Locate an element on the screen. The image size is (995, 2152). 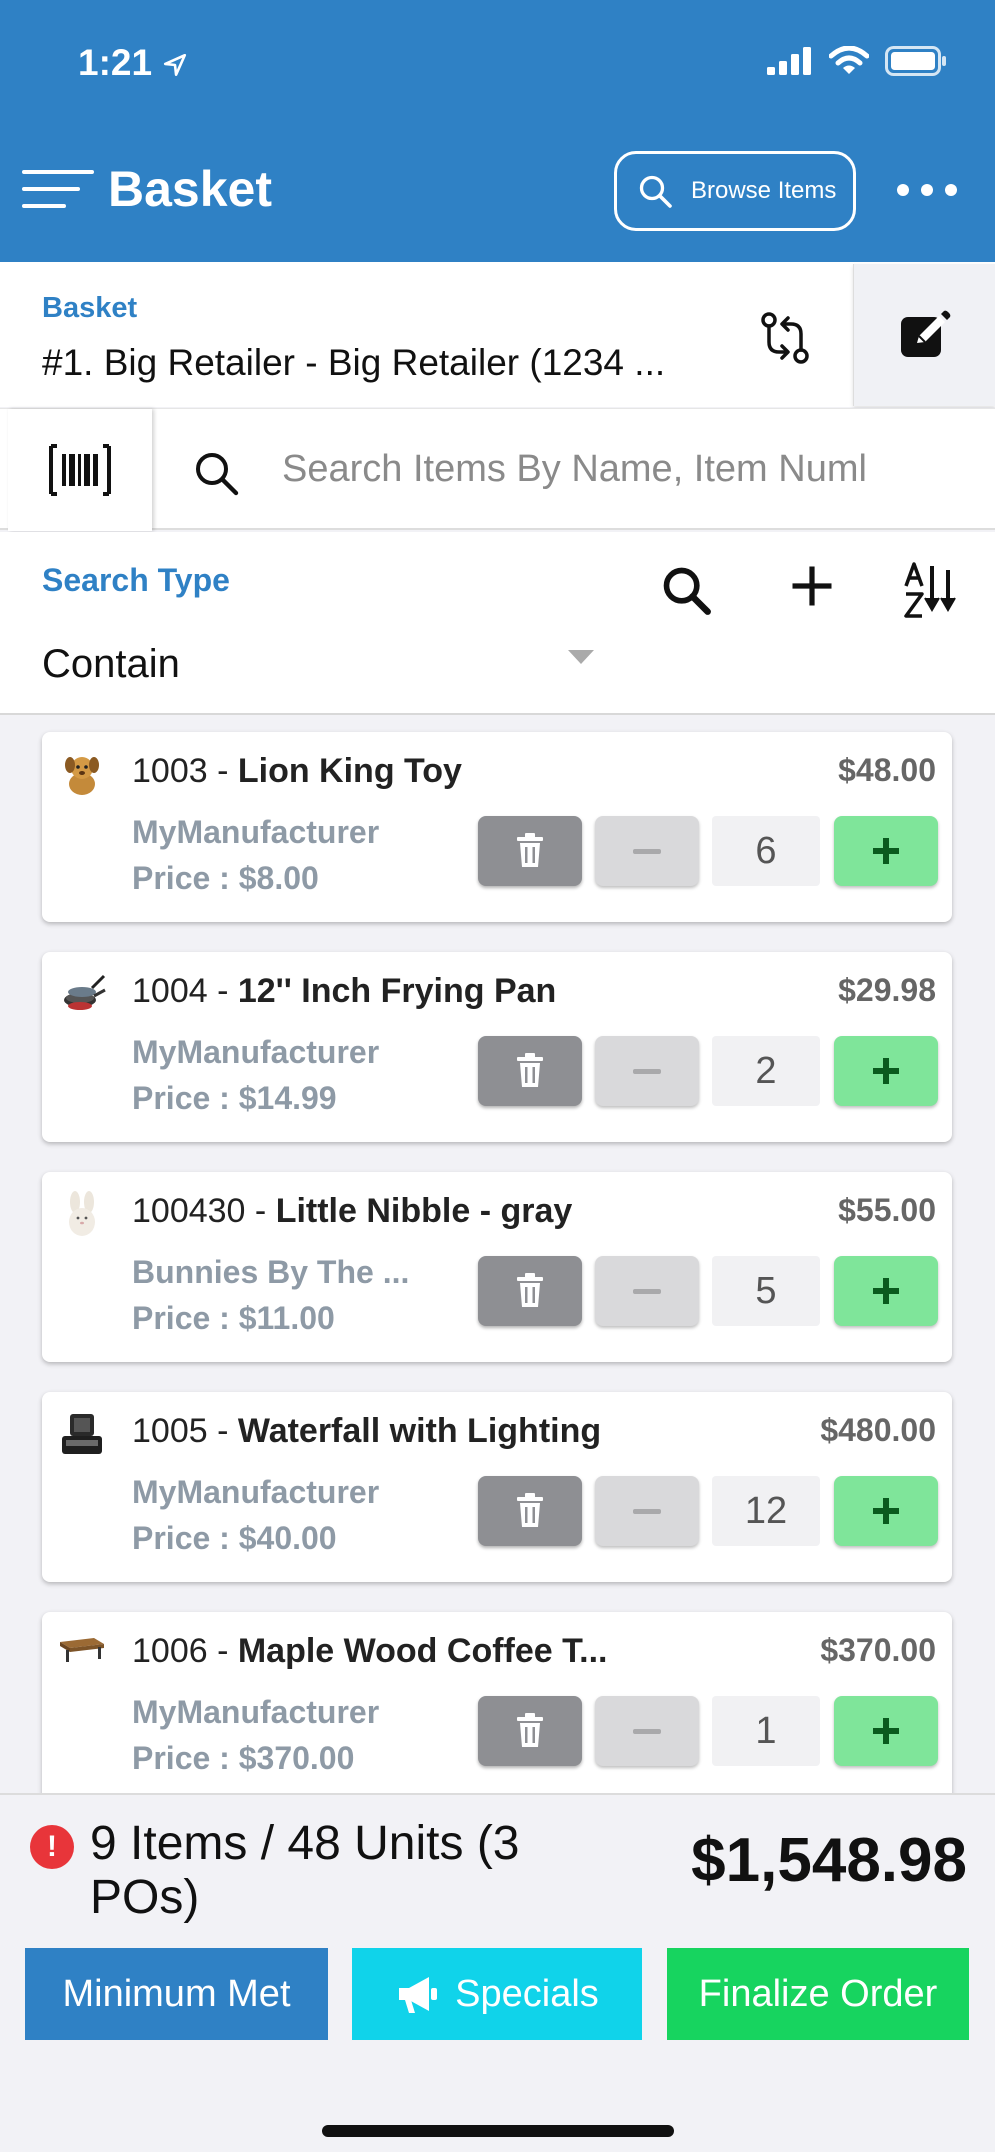
item-total: $29.98 is located at coordinates (887, 990).